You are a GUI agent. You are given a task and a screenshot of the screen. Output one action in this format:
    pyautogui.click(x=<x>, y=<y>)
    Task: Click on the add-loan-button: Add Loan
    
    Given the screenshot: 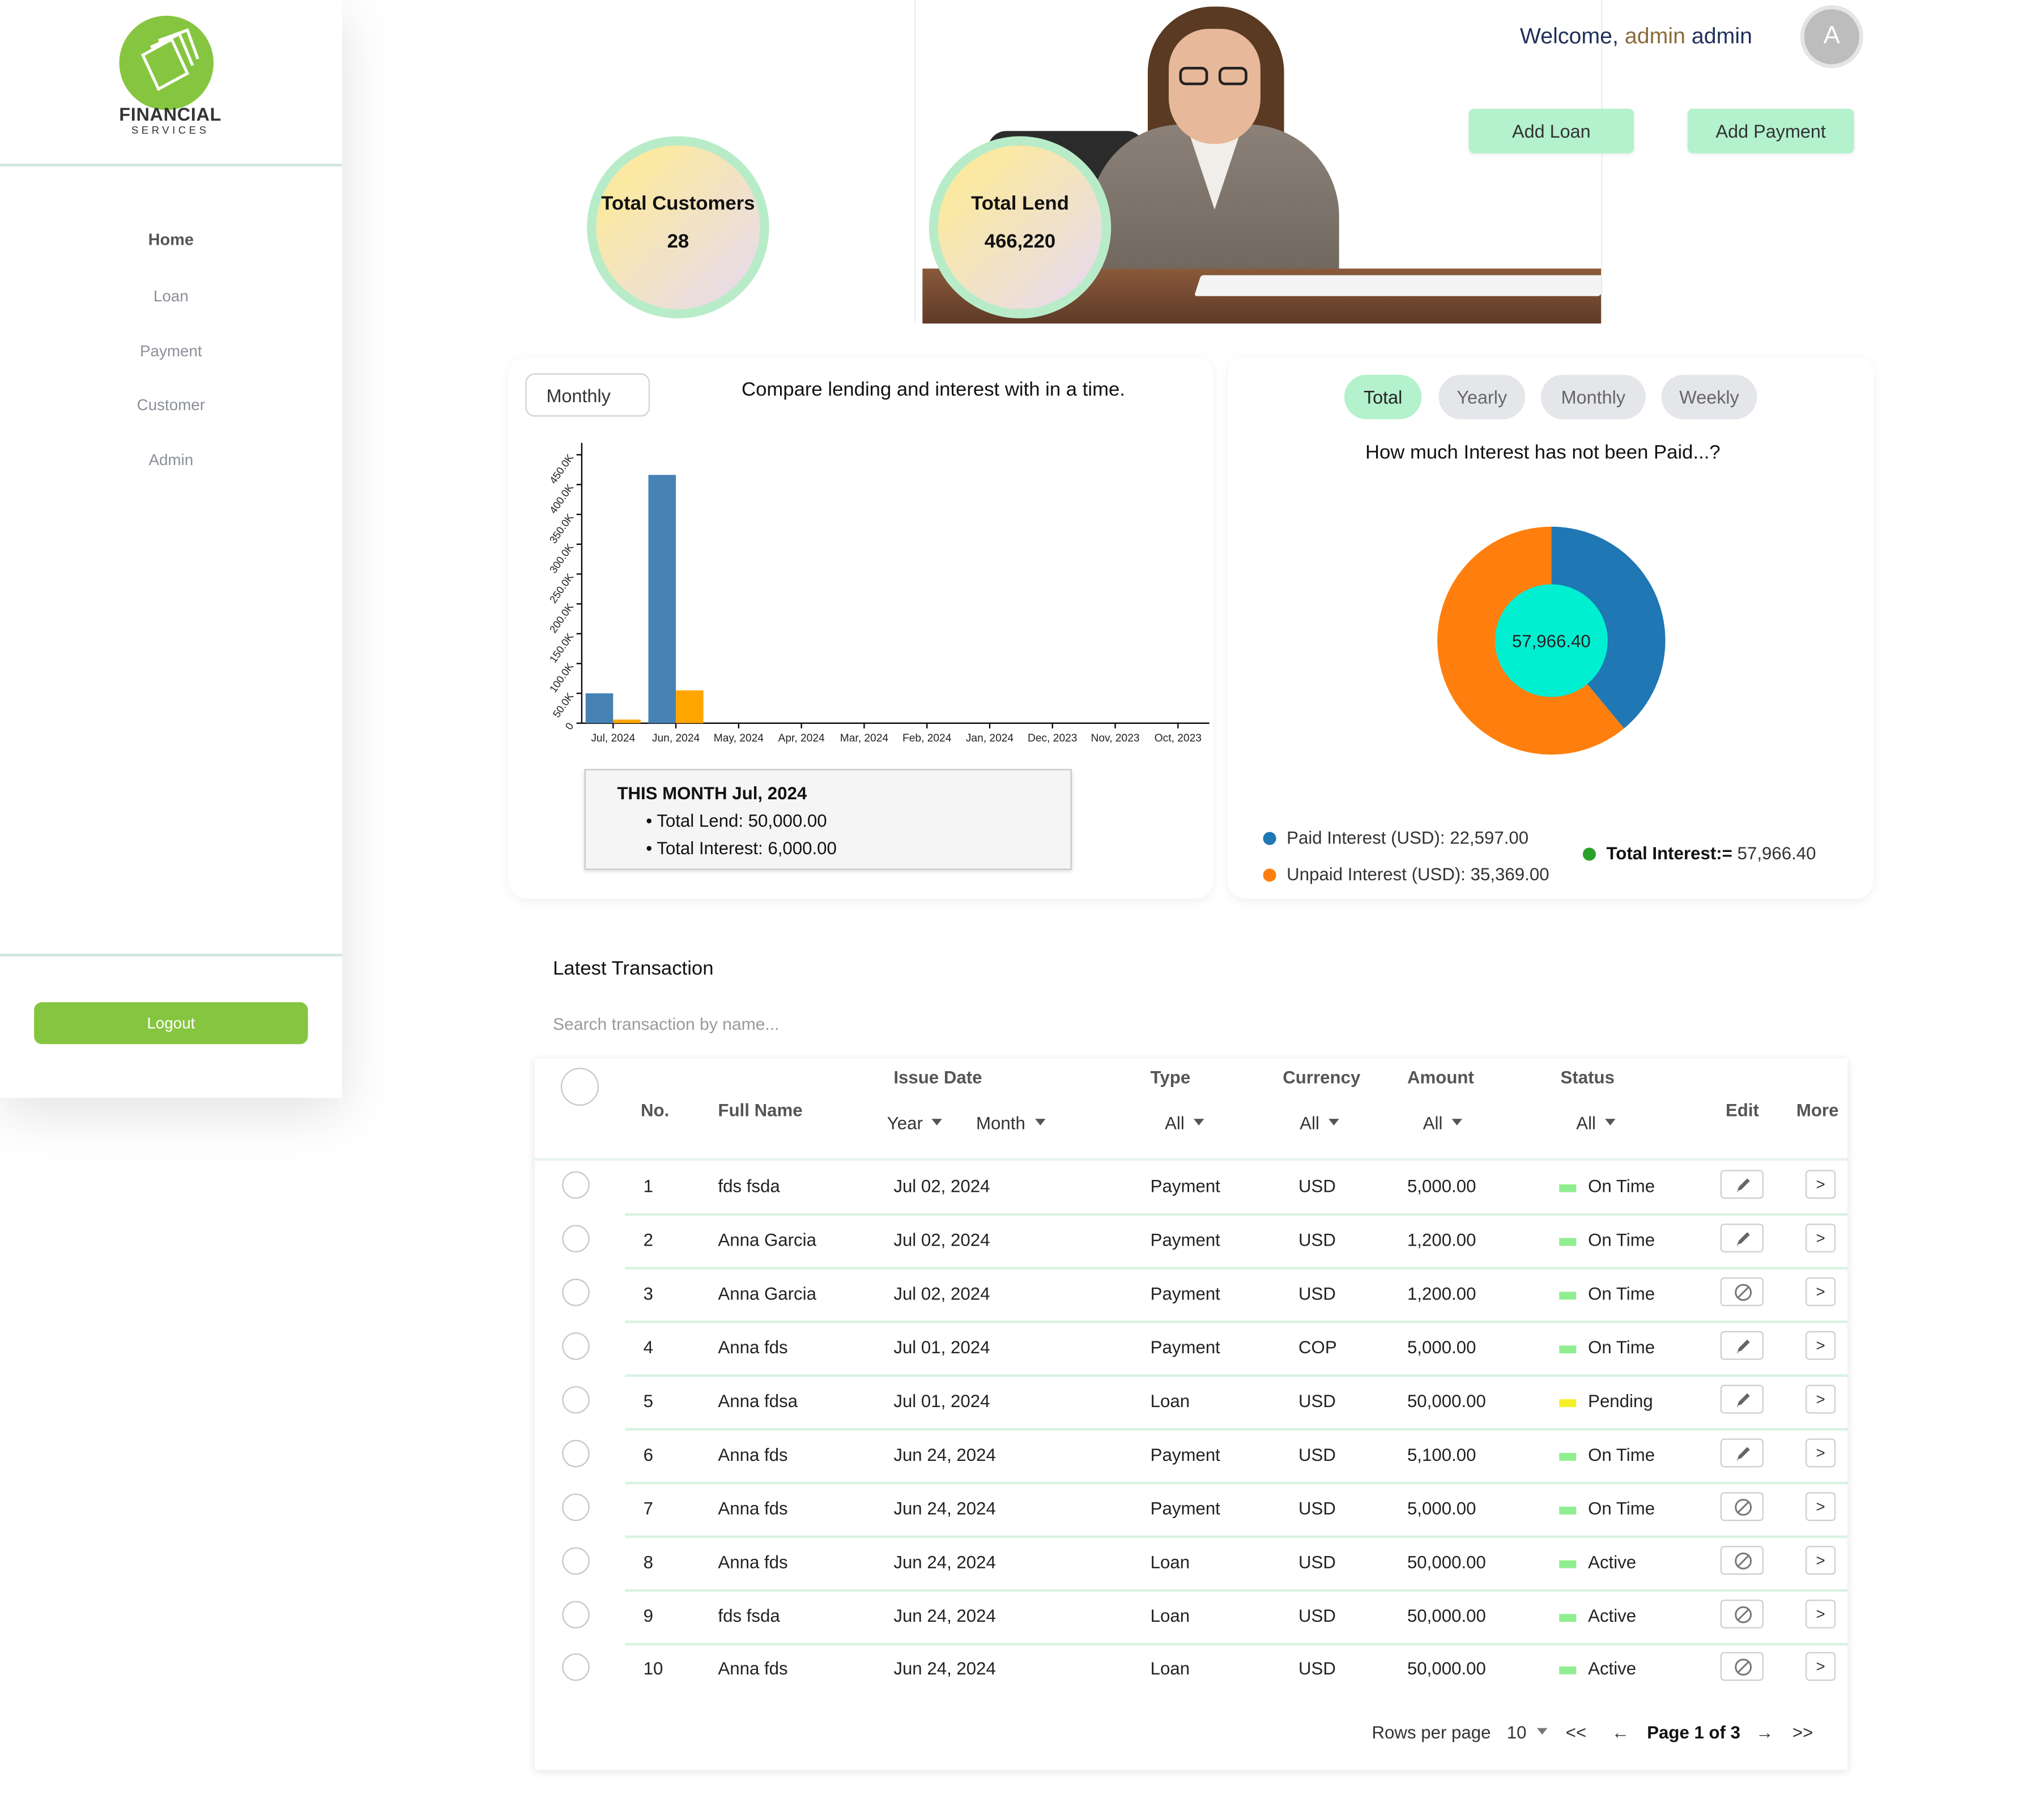 What is the action you would take?
    pyautogui.click(x=1551, y=131)
    